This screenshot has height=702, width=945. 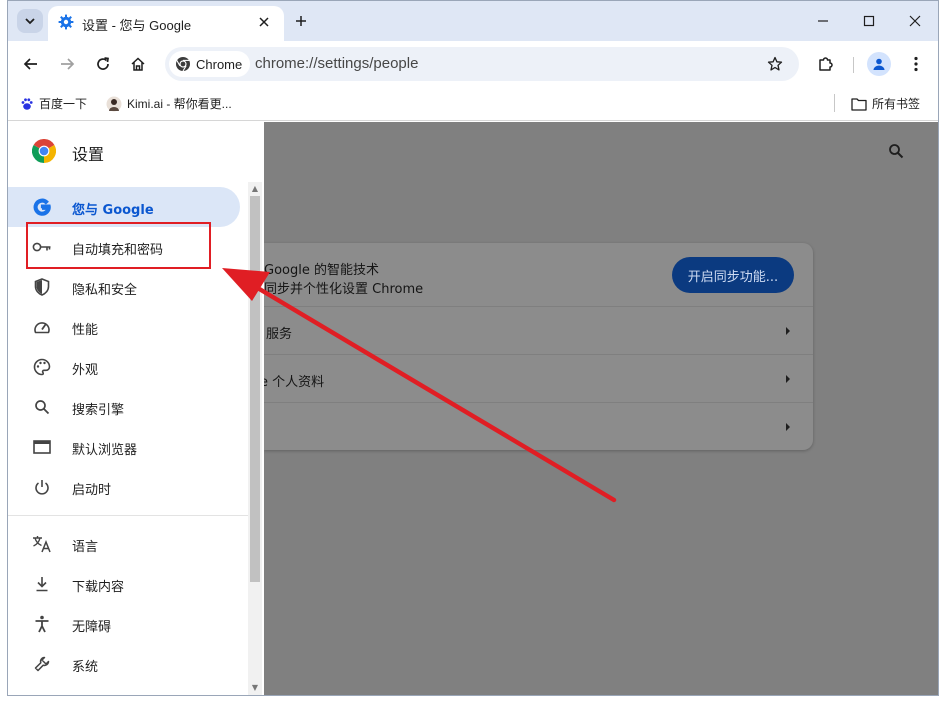 I want to click on sidebar-item-label: 无障碍, so click(x=92, y=627).